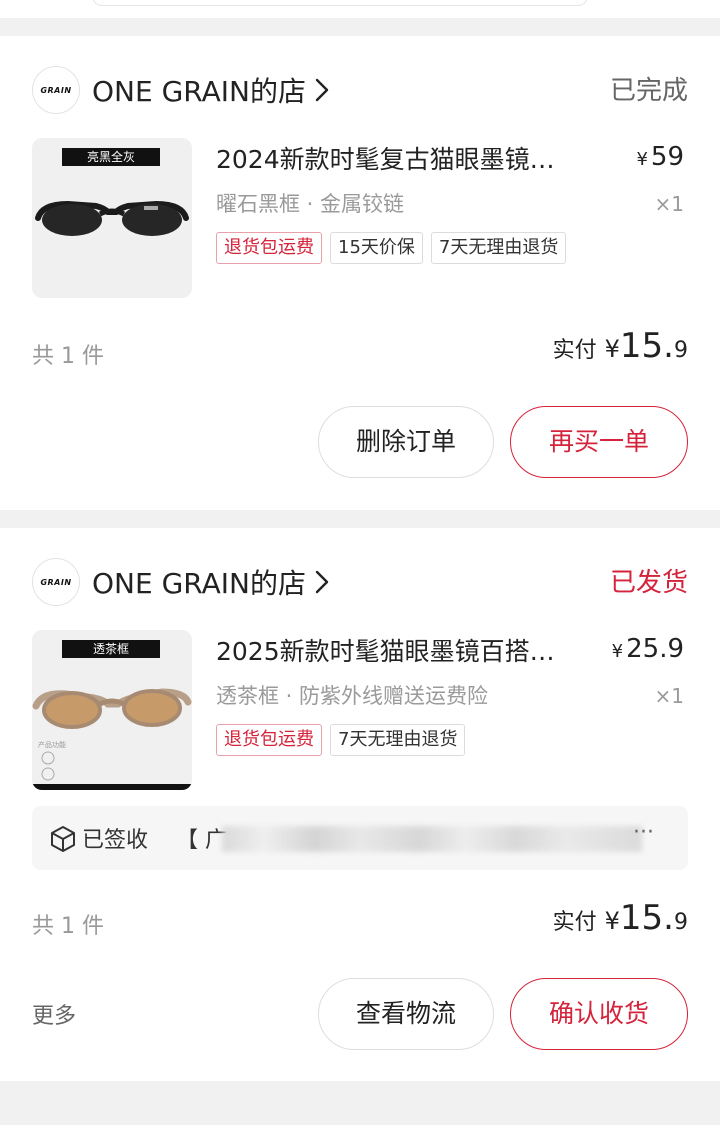  I want to click on confirm-receipt-button: 确认收货, so click(599, 1014).